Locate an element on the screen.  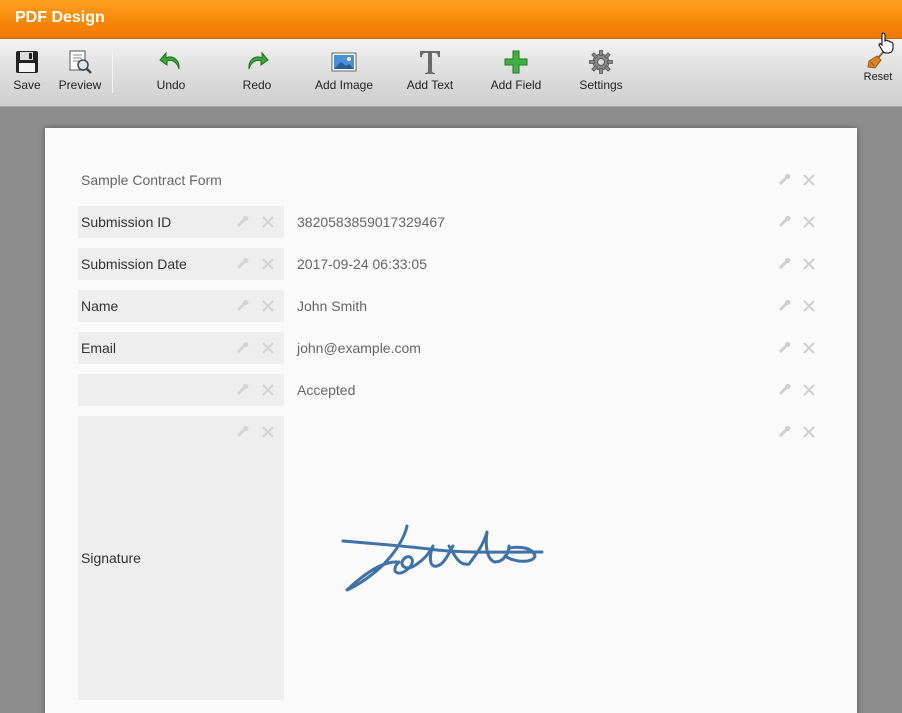
settings-button: Settings is located at coordinates (601, 70).